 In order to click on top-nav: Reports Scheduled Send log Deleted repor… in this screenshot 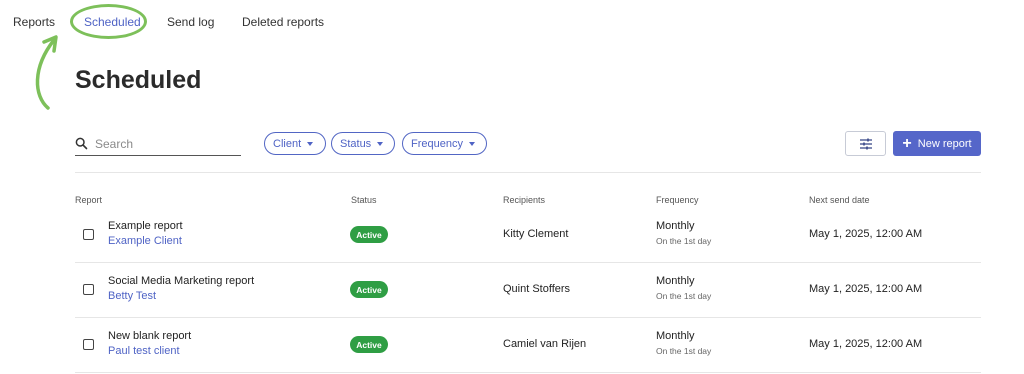, I will do `click(512, 22)`.